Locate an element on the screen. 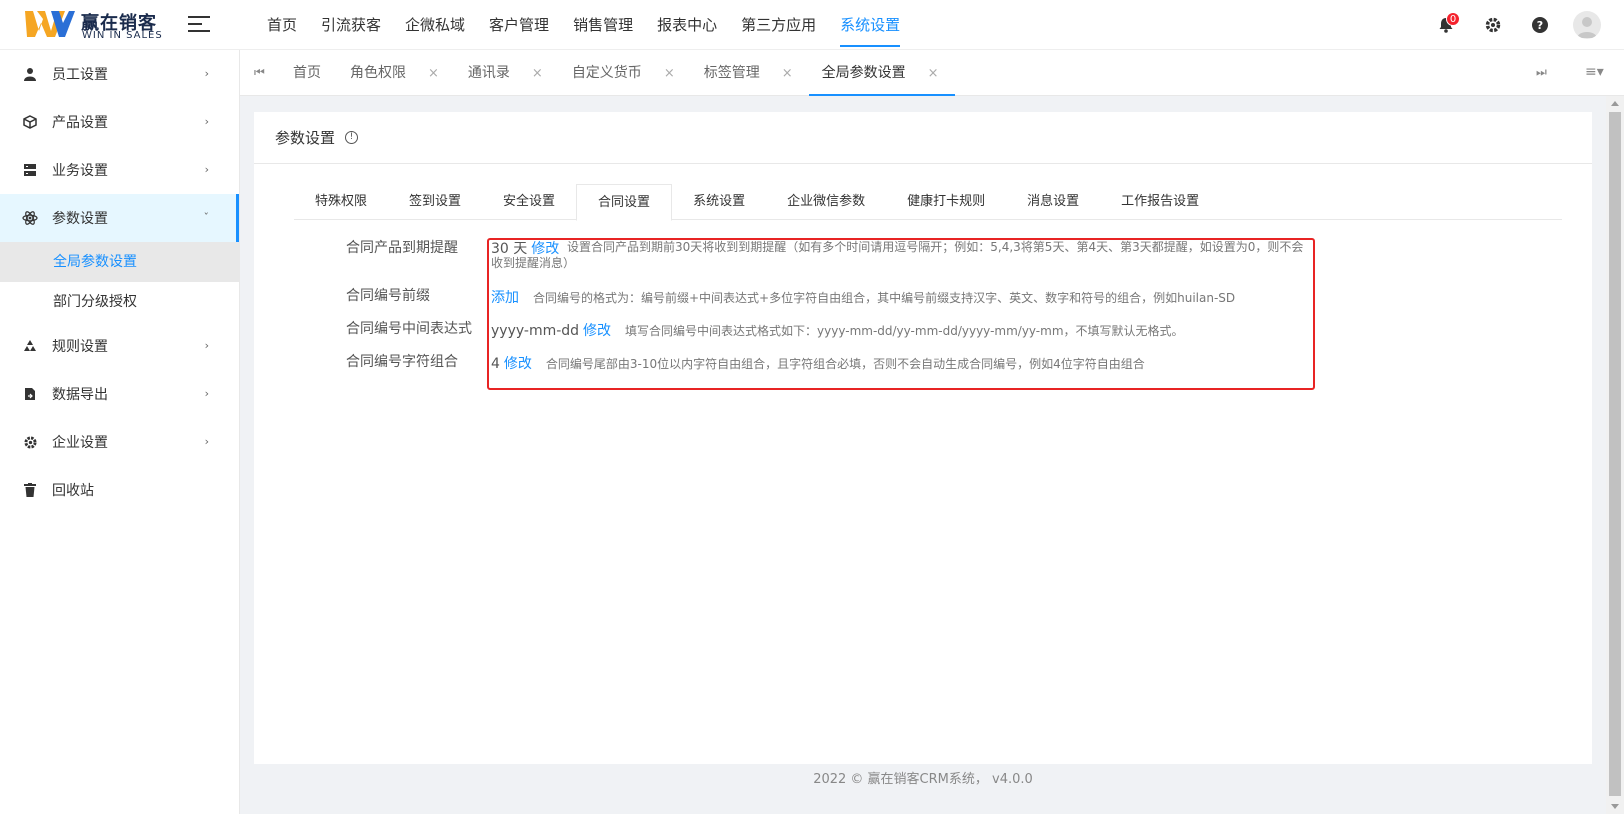 This screenshot has width=1624, height=814. tab-tag-management: 标签管理 × is located at coordinates (750, 73).